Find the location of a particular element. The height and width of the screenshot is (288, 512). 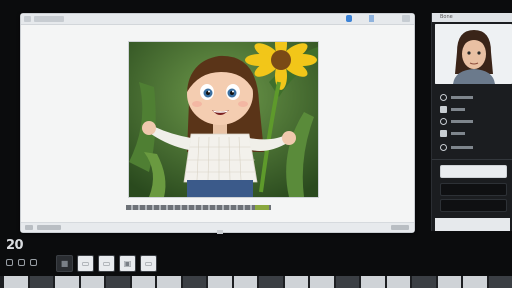

taskbar-app-5: ▭ is located at coordinates (148, 263).